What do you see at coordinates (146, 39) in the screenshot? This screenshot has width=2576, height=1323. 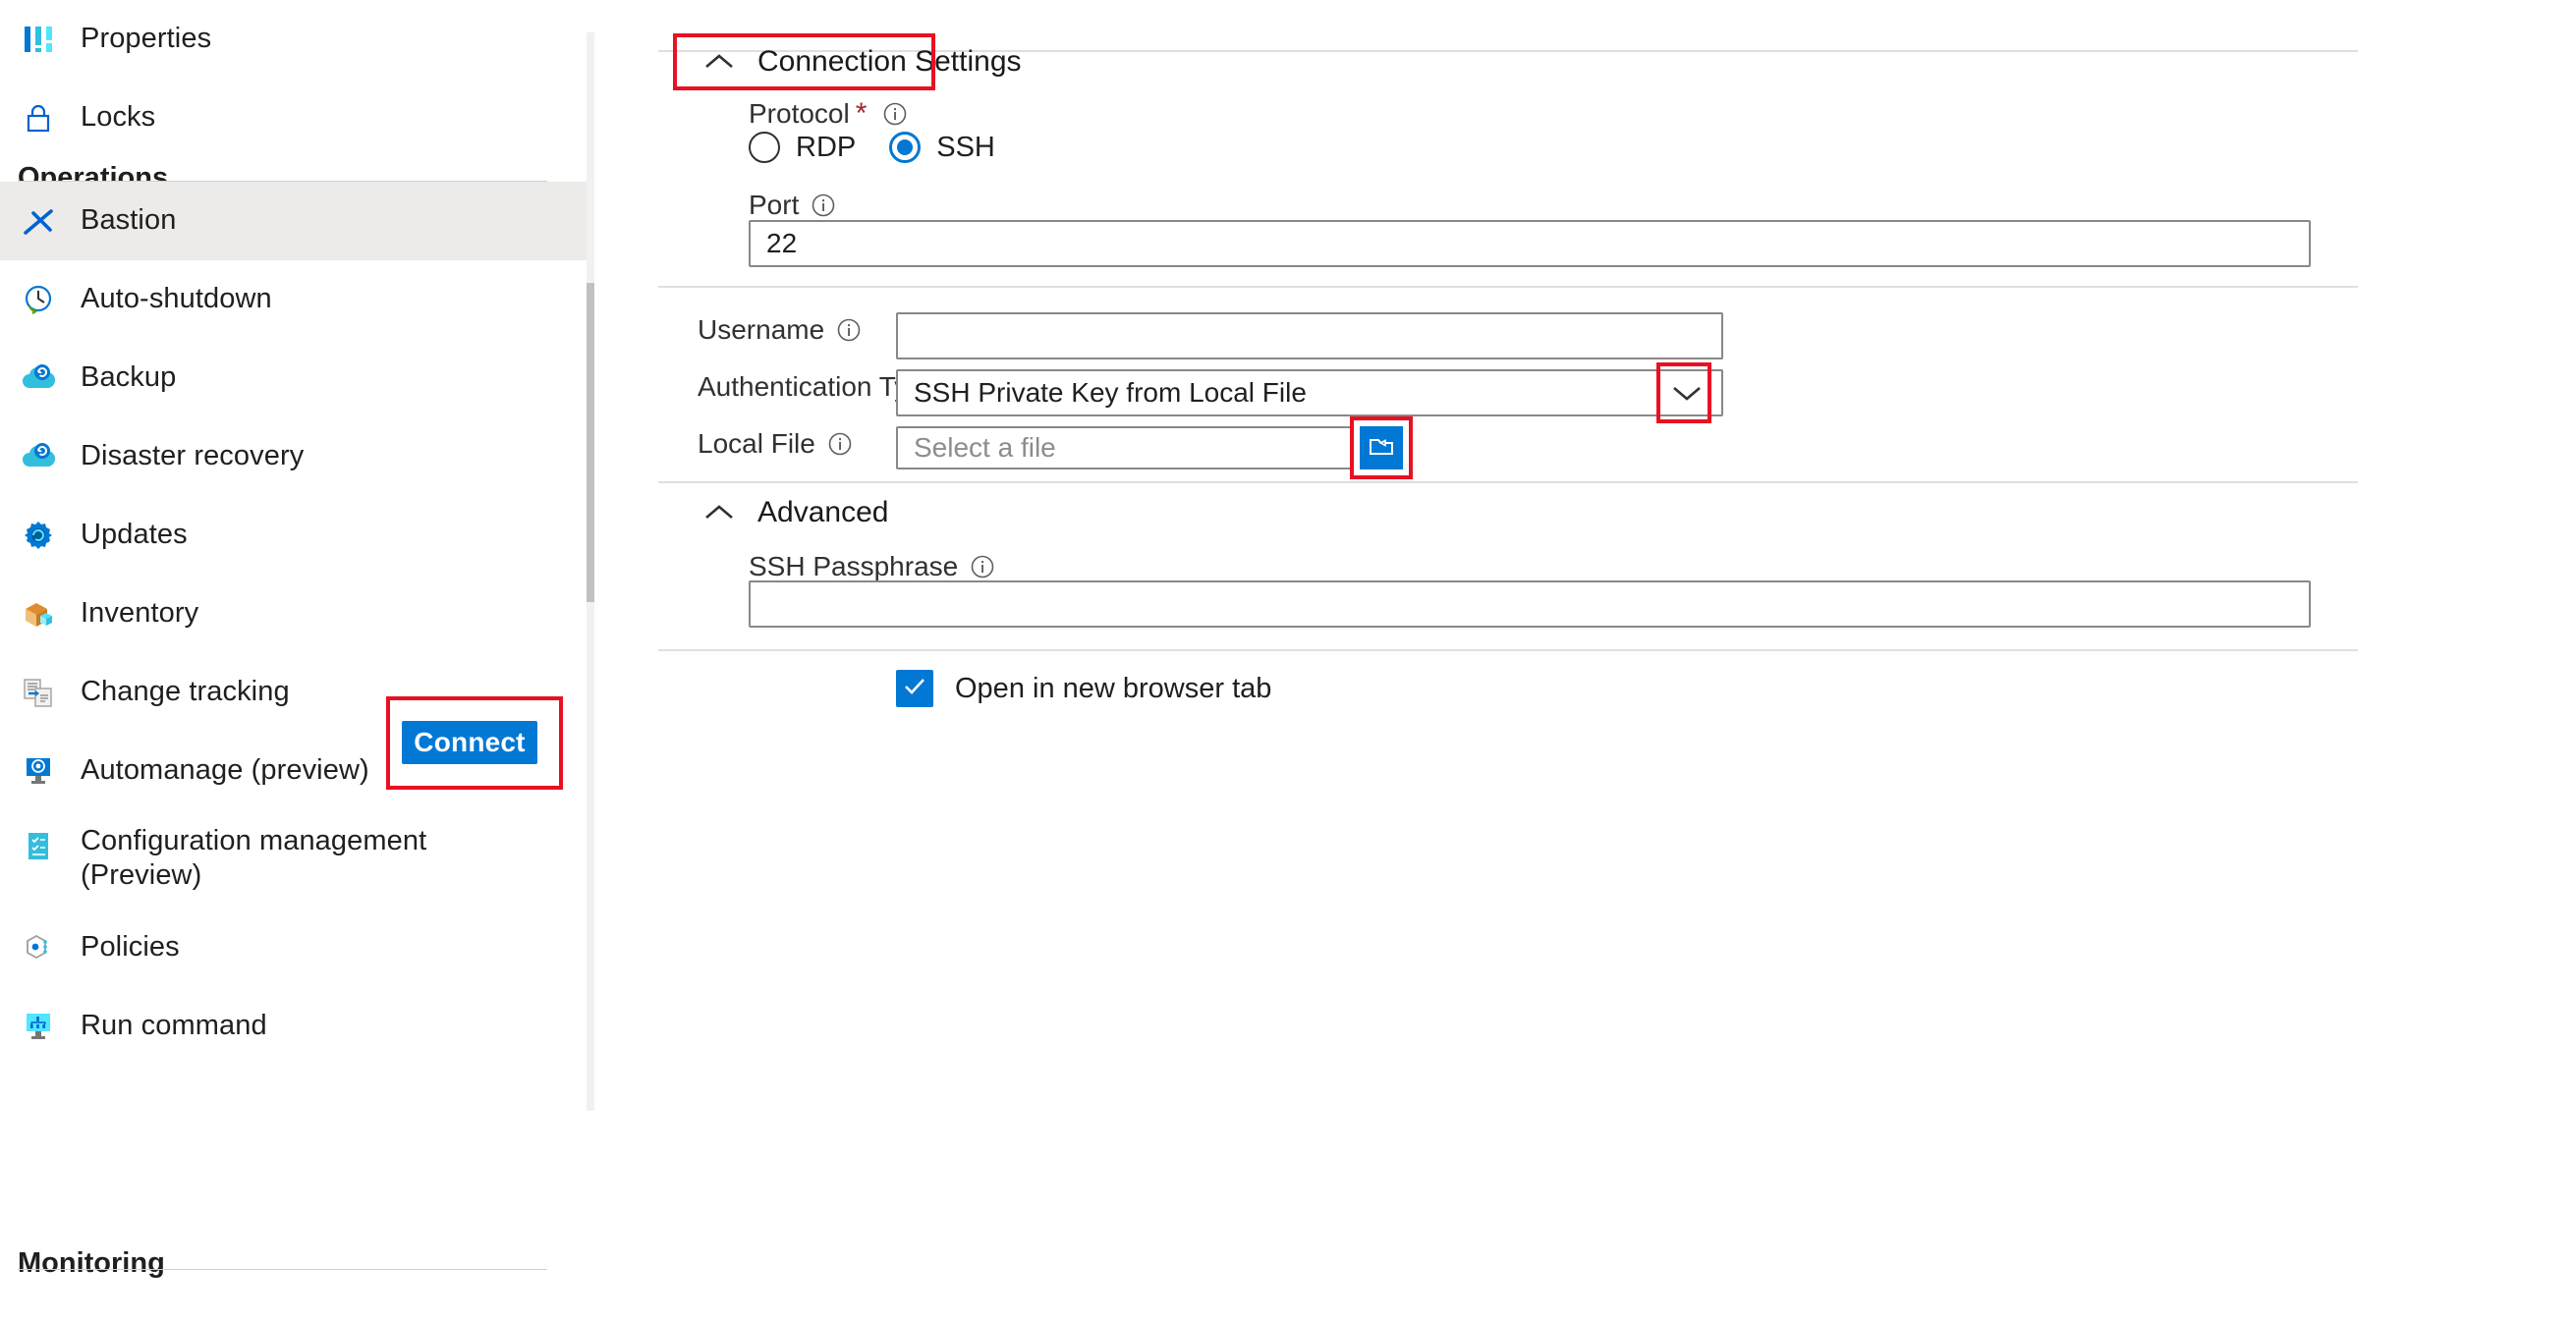 I see `sidebar-item-label: Properties` at bounding box center [146, 39].